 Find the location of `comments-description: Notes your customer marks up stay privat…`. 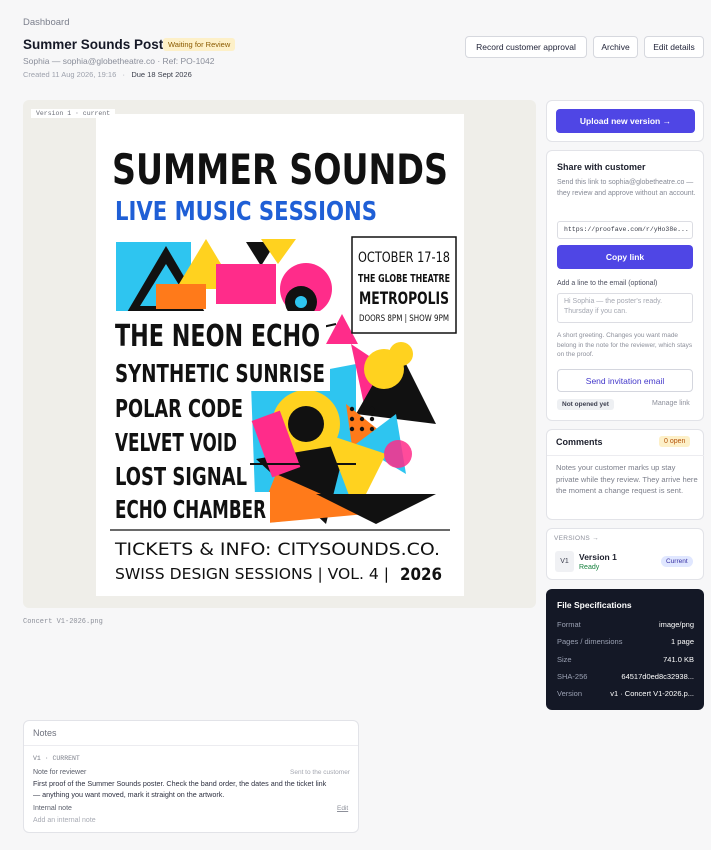

comments-description: Notes your customer marks up stay privat… is located at coordinates (627, 479).